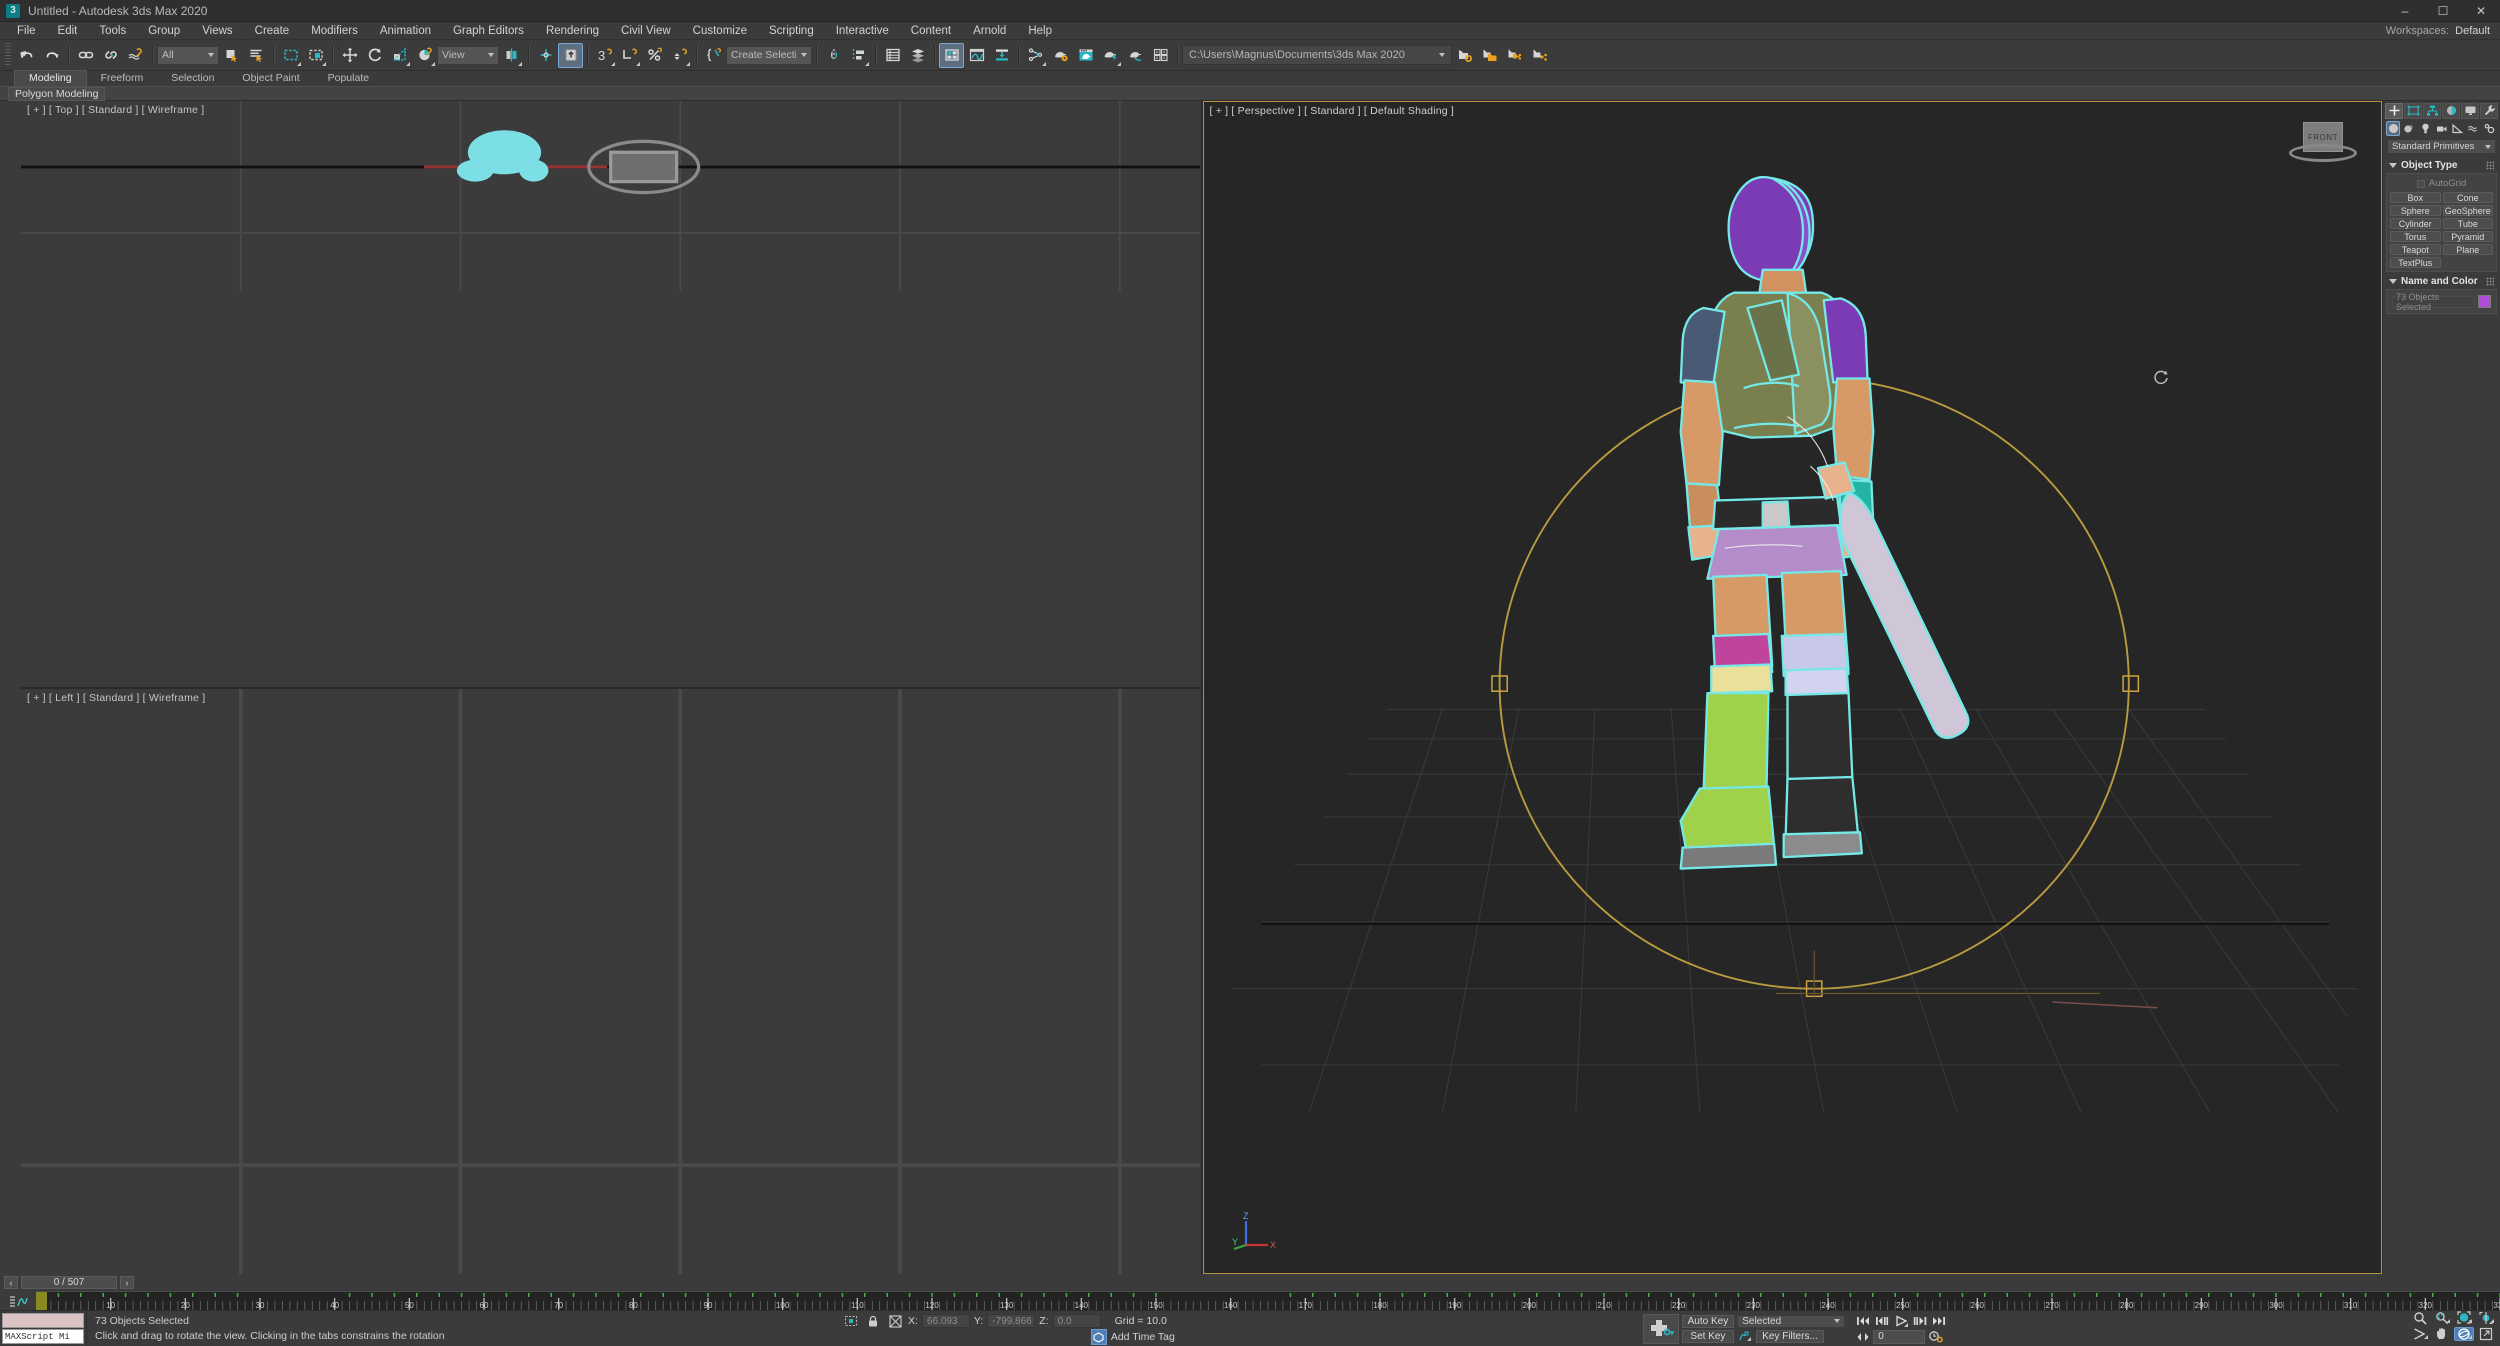  I want to click on create-pyramid-button: Pyramid, so click(2467, 236).